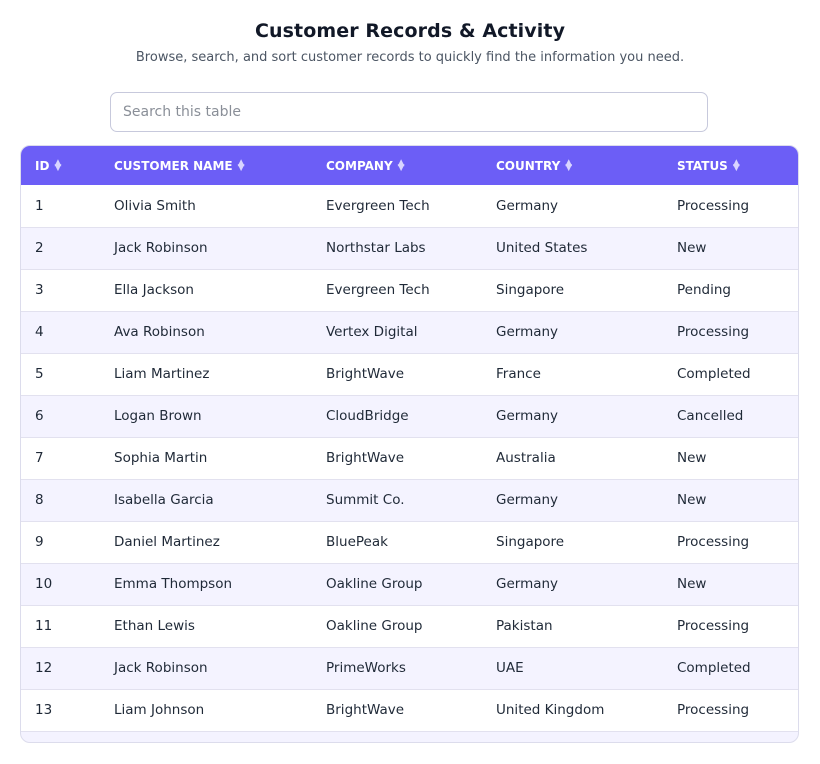 Image resolution: width=820 pixels, height=764 pixels. Describe the element at coordinates (161, 458) in the screenshot. I see `cell-name: Sophia Martin` at that location.